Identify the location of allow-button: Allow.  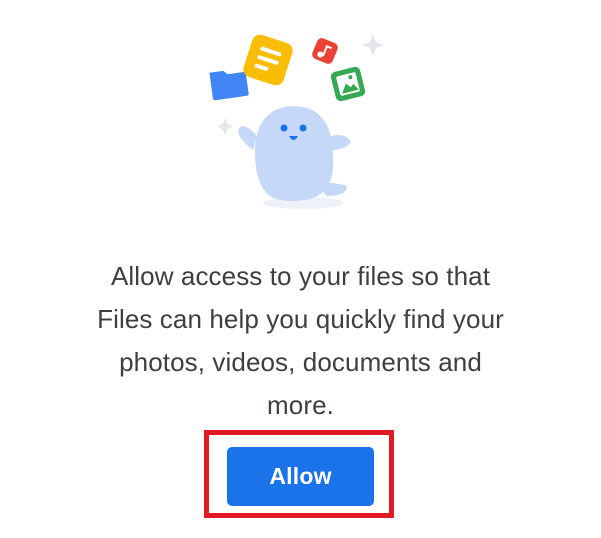
(300, 476).